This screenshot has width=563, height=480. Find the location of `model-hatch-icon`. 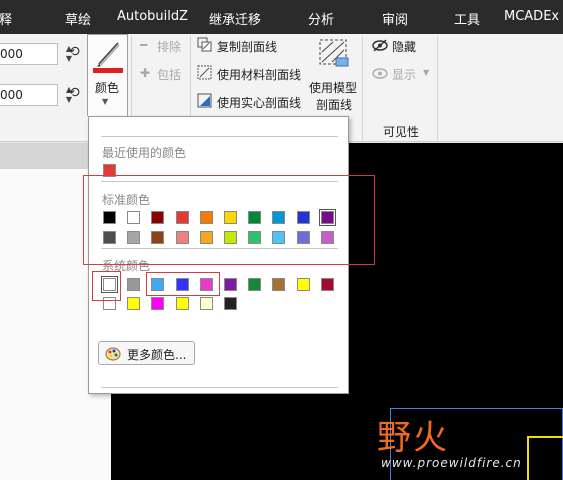

model-hatch-icon is located at coordinates (334, 53).